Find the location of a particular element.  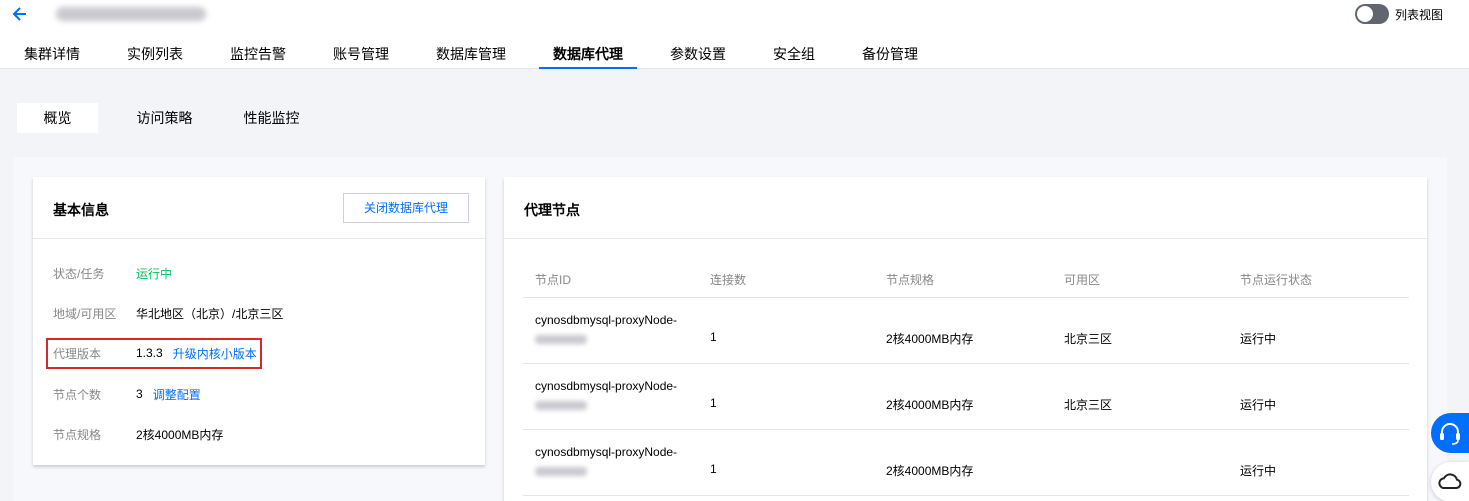

region-row: 地域/可用区 华北地区（北京）/北京三区 is located at coordinates (168, 313).